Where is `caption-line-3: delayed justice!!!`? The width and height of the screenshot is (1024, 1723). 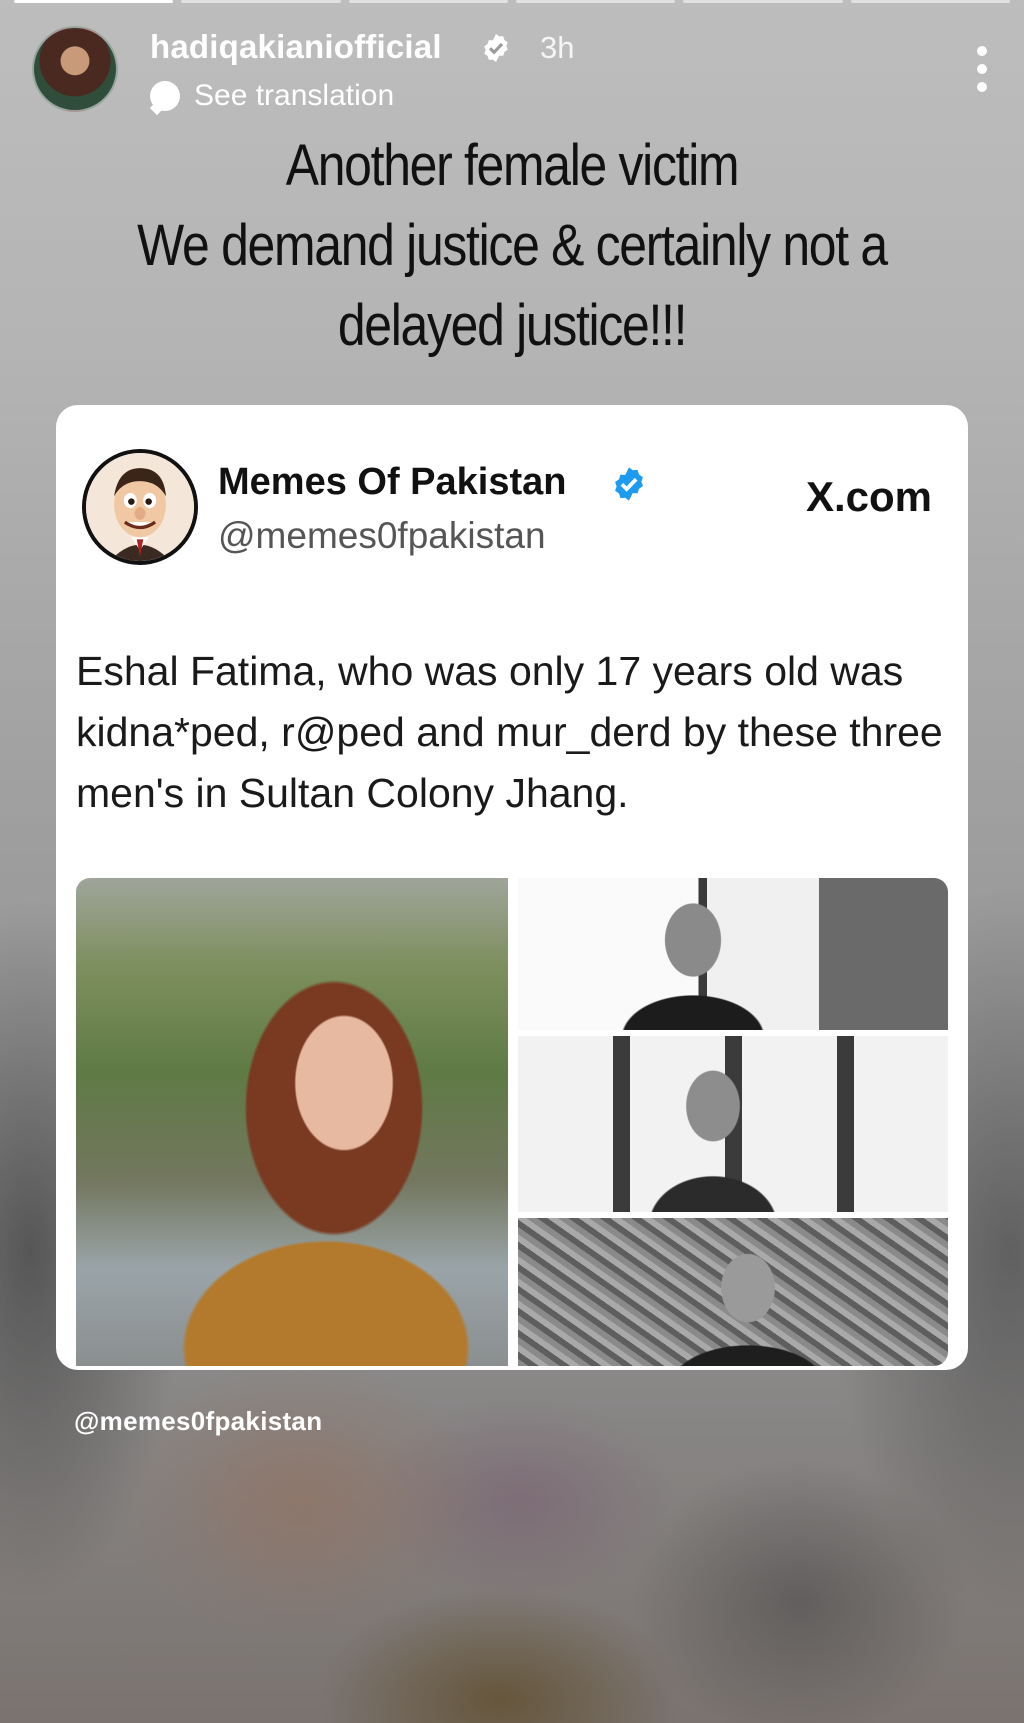
caption-line-3: delayed justice!!! is located at coordinates (512, 325).